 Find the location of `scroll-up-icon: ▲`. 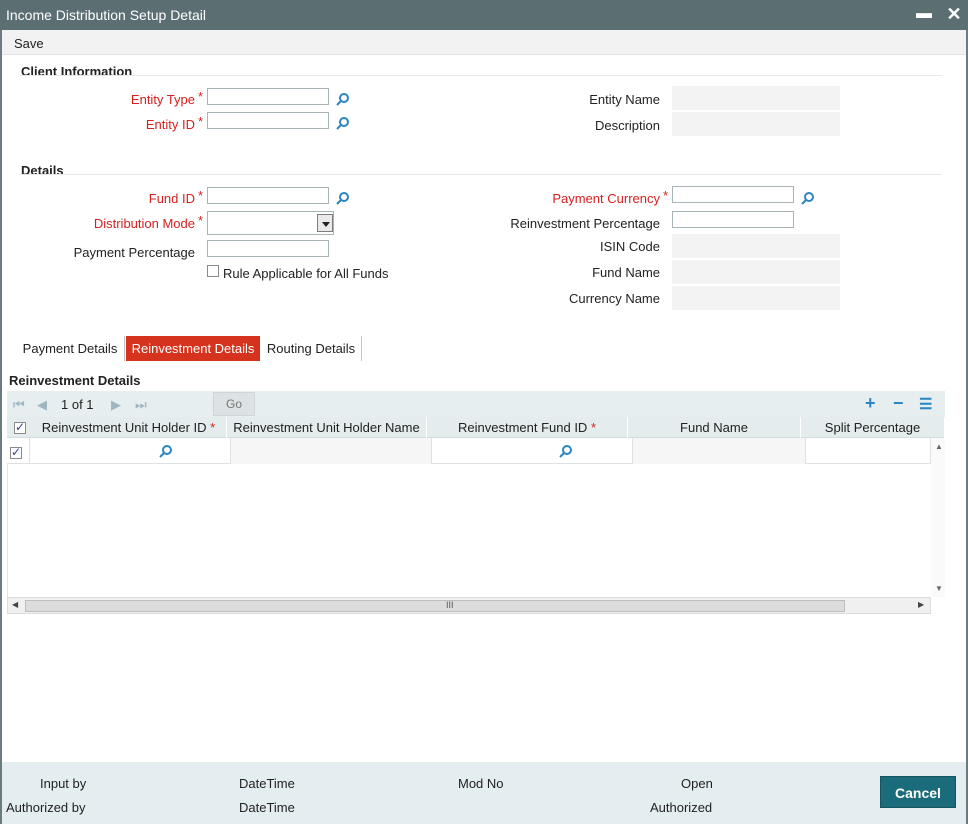

scroll-up-icon: ▲ is located at coordinates (939, 446).